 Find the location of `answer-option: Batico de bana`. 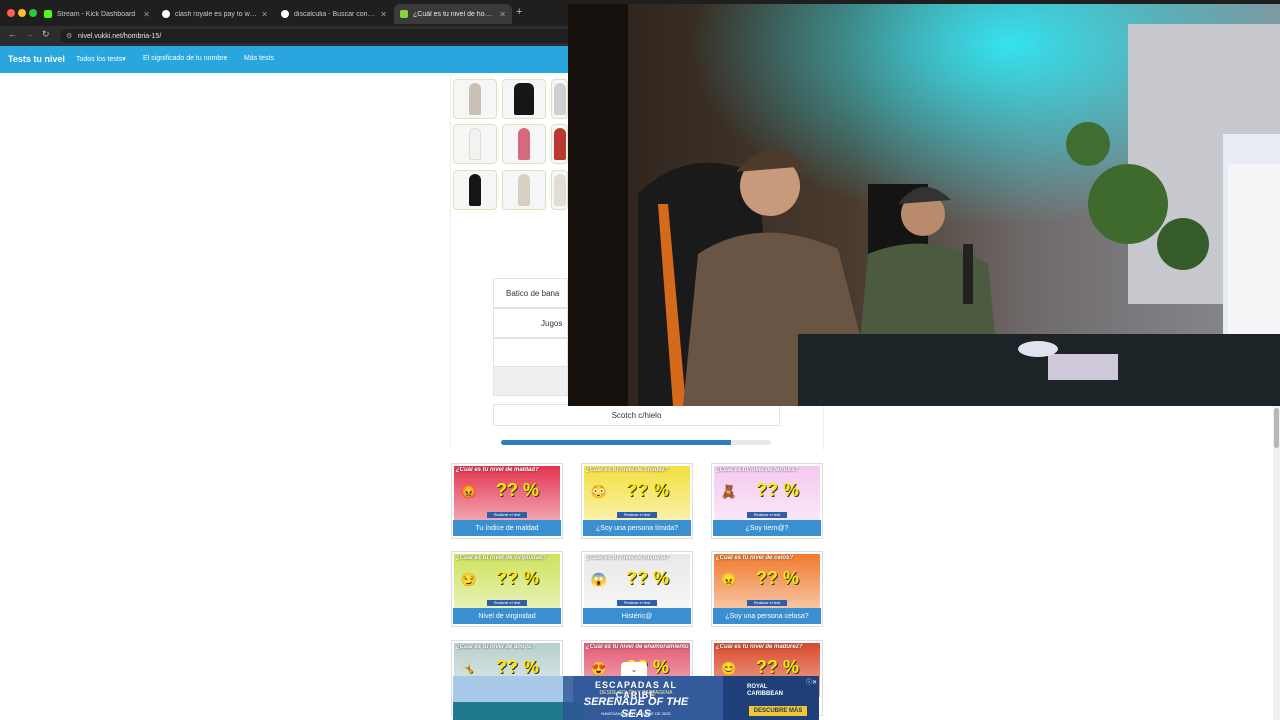

answer-option: Batico de bana is located at coordinates (530, 293).